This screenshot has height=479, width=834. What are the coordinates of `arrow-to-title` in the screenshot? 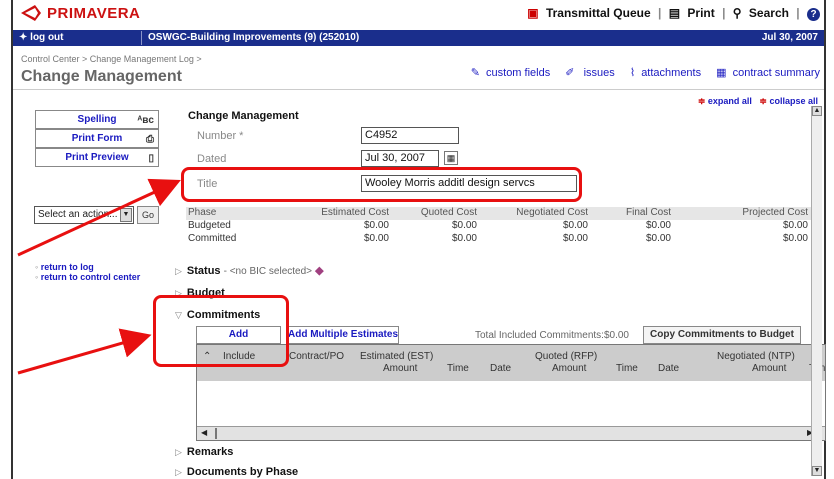 It's located at (99, 217).